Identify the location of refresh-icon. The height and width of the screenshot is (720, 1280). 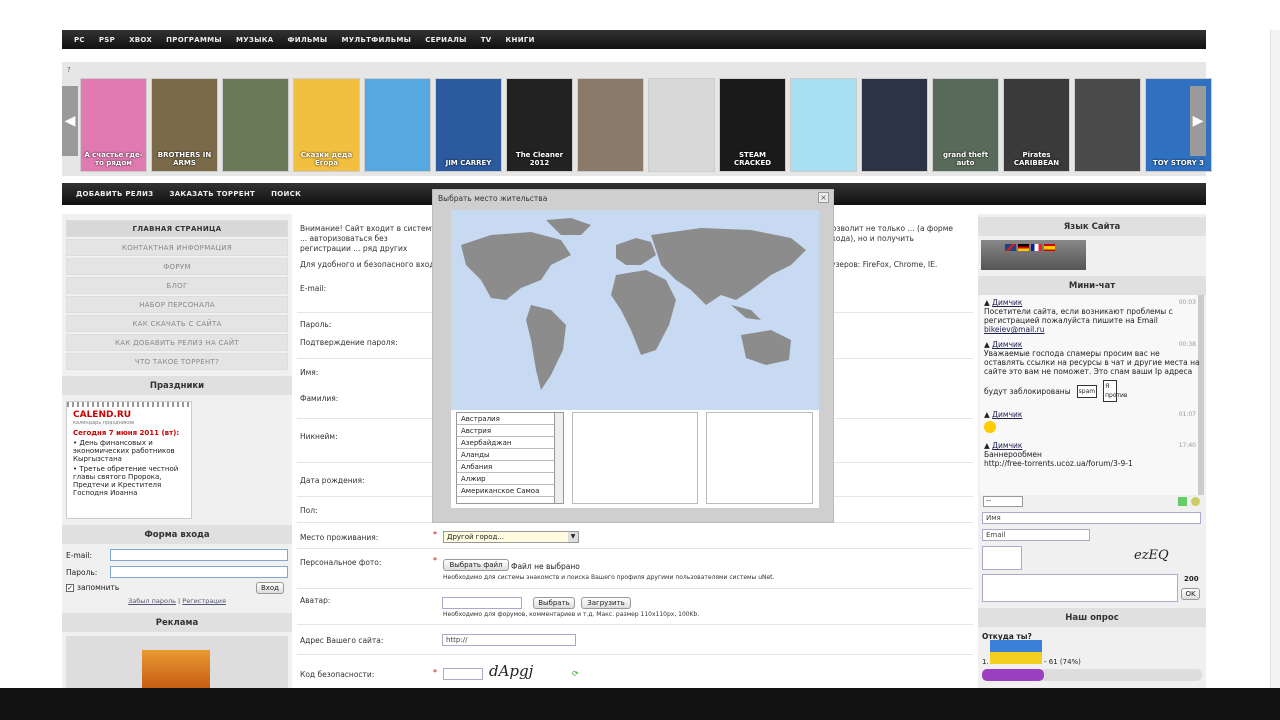
(1182, 501).